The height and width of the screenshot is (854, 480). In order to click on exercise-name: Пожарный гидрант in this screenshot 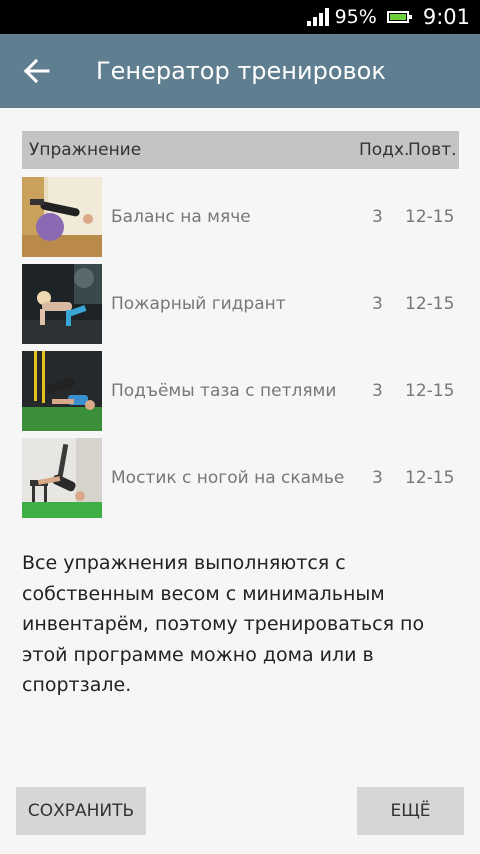, I will do `click(198, 304)`.